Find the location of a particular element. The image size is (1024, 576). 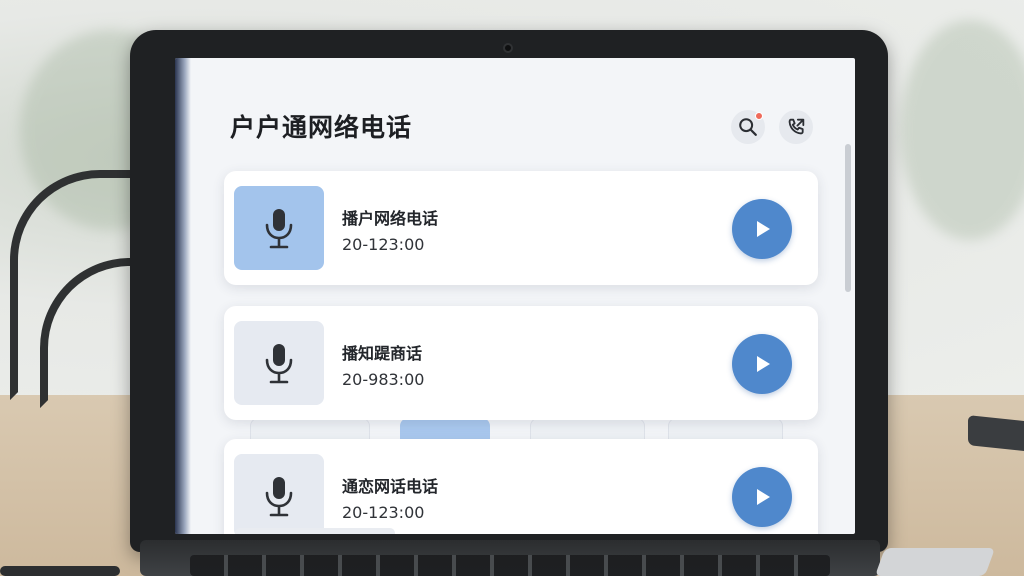

keyboard is located at coordinates (510, 565).